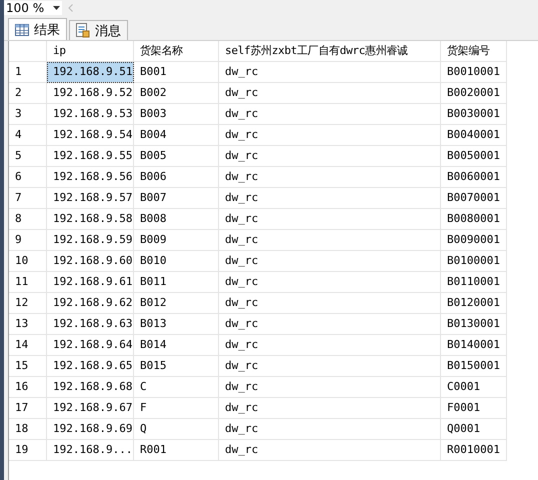  Describe the element at coordinates (474, 366) in the screenshot. I see `table-cell: B0150001` at that location.